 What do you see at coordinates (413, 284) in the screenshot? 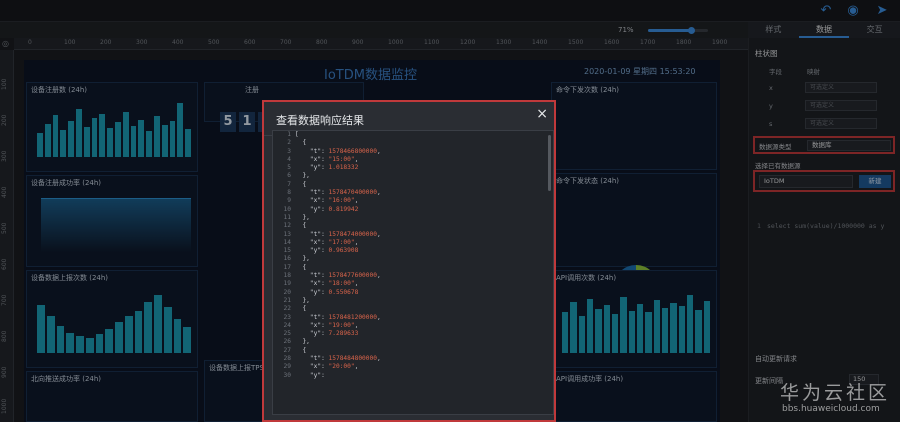
I see `code-line: 19 "x": "18:00",` at bounding box center [413, 284].